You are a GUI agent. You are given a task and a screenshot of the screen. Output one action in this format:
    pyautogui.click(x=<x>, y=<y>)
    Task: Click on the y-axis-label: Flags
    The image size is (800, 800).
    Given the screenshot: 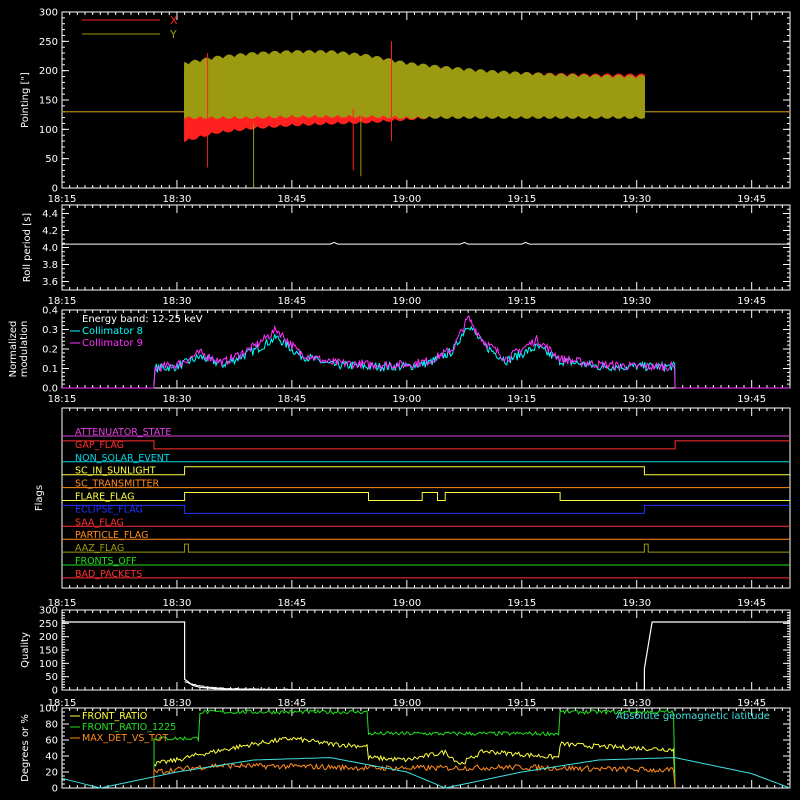 What is the action you would take?
    pyautogui.click(x=39, y=498)
    